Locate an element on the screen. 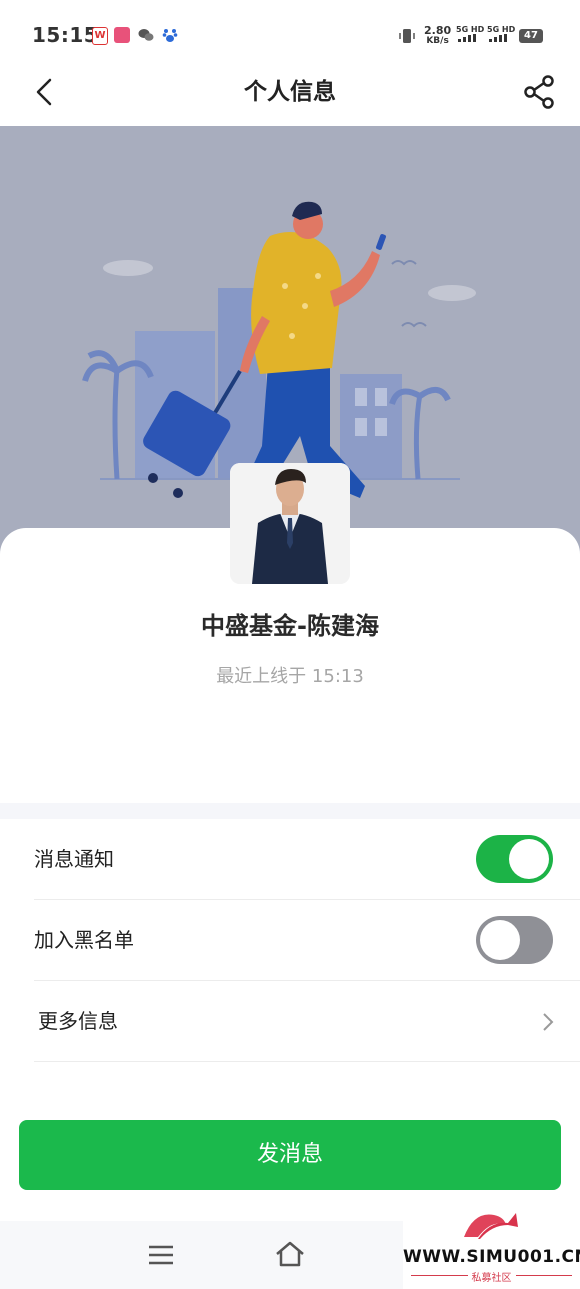 This screenshot has height=1289, width=580. notifications-toggle is located at coordinates (514, 859).